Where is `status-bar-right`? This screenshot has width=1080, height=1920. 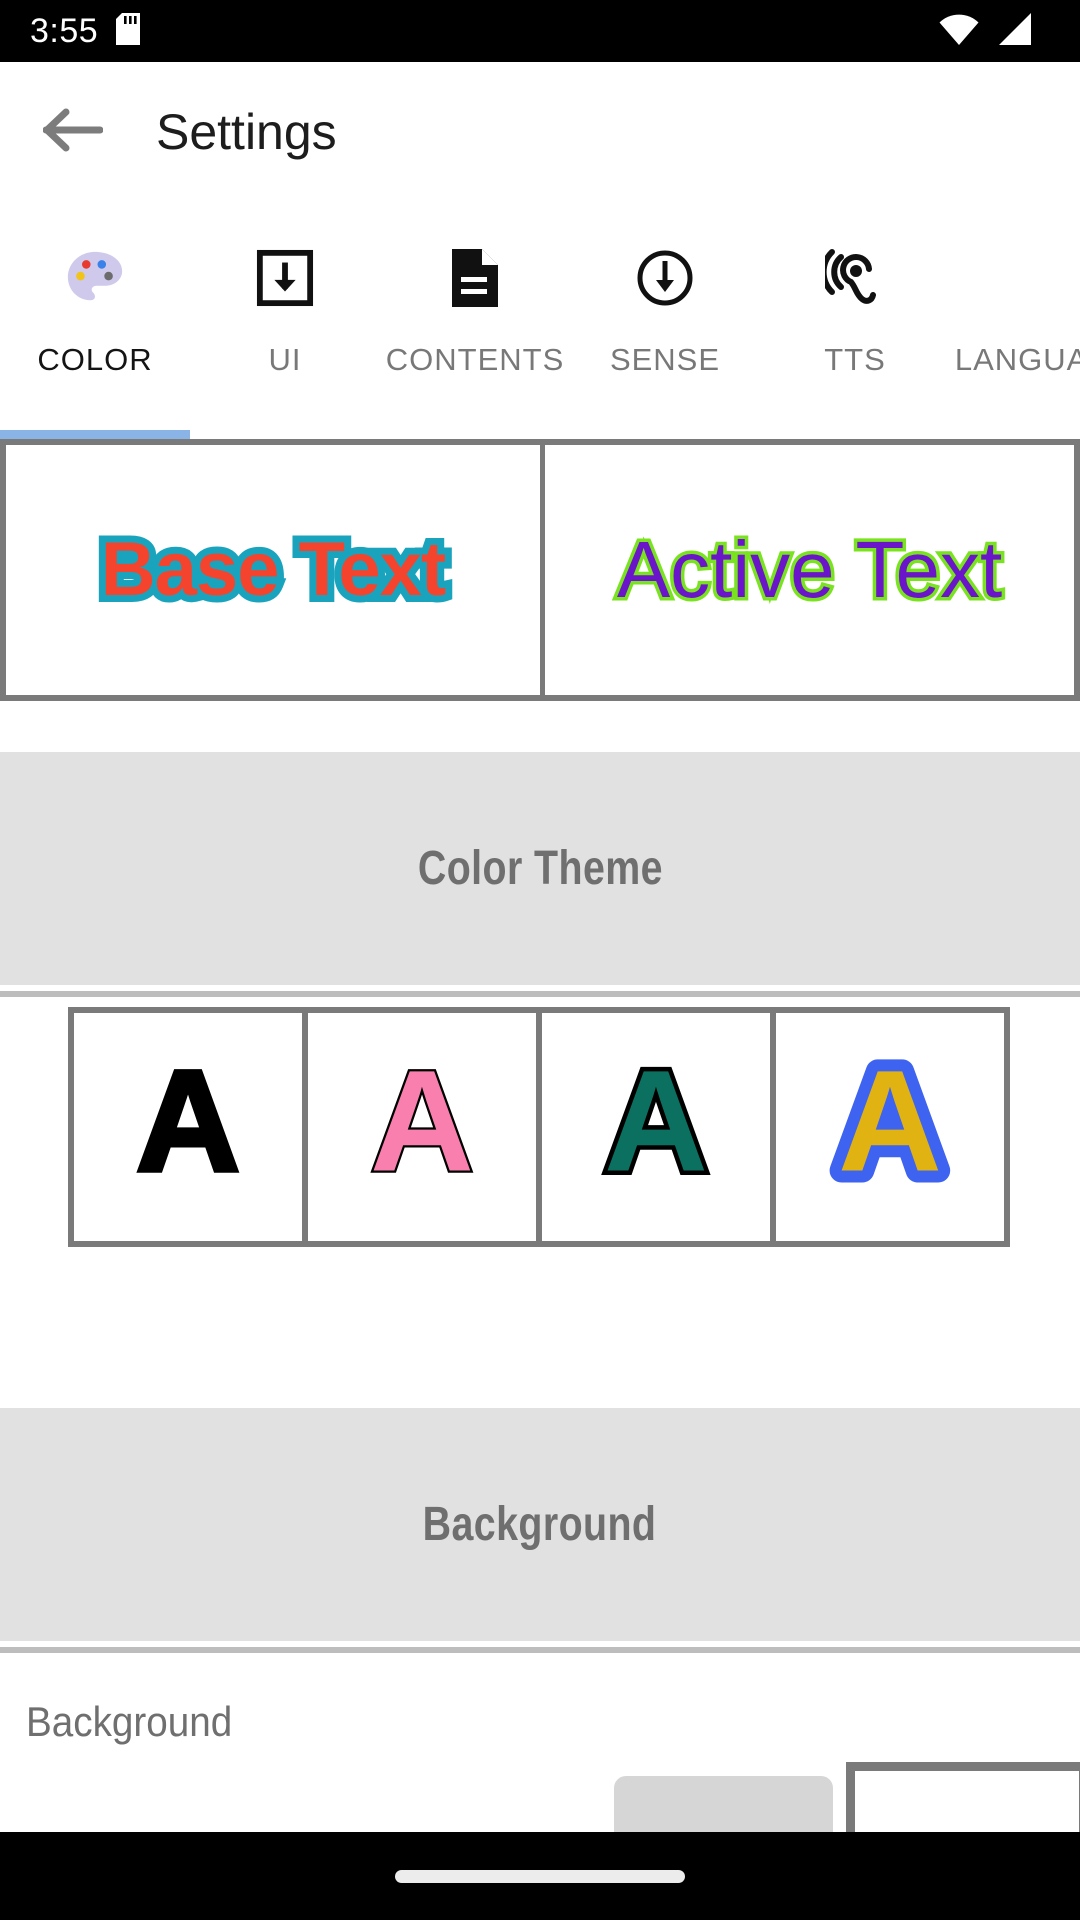 status-bar-right is located at coordinates (996, 31).